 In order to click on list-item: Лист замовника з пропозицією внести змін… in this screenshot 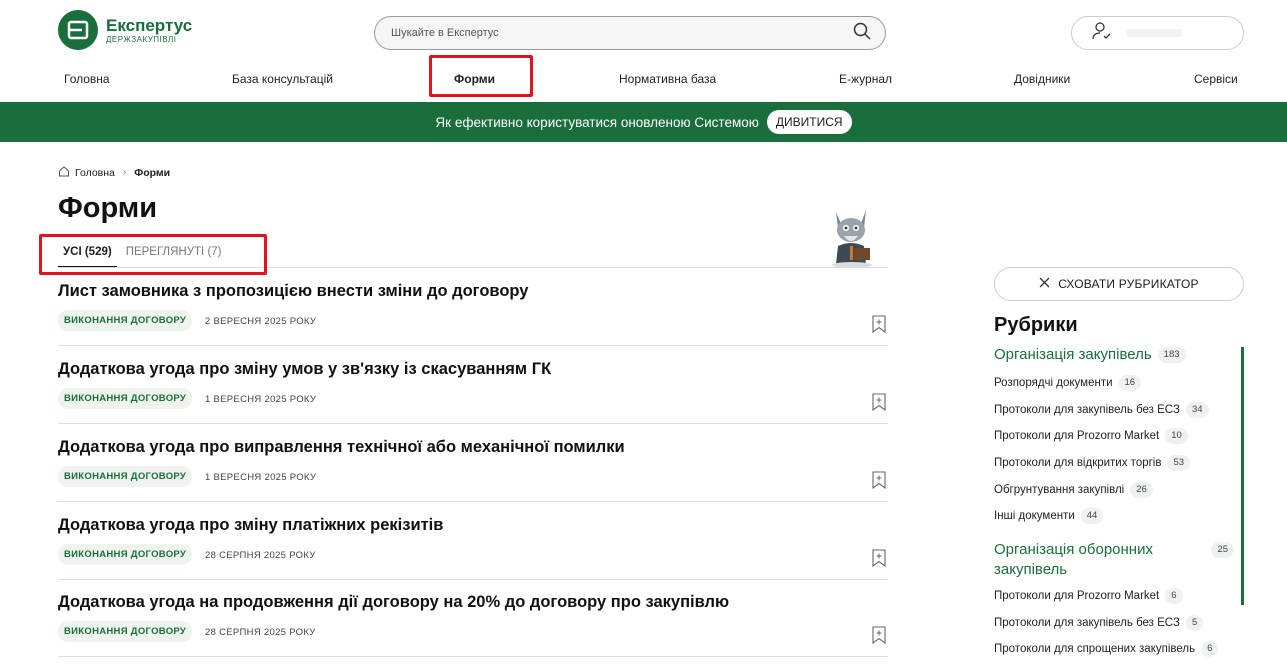, I will do `click(473, 307)`.